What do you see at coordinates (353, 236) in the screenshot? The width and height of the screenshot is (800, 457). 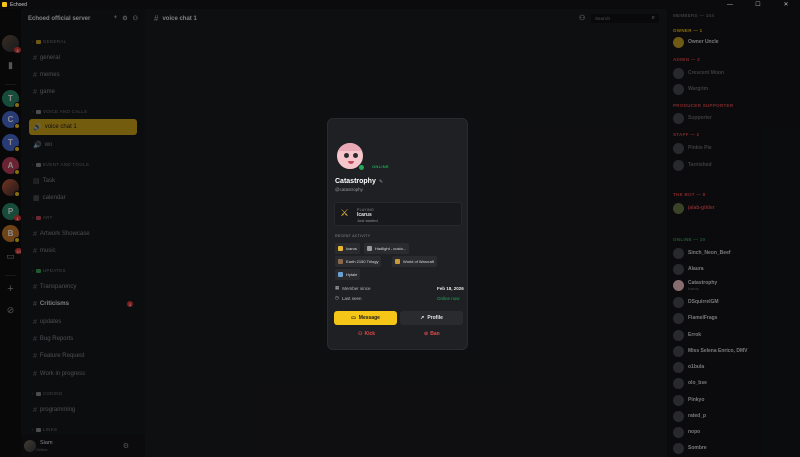 I see `recent-activity-label: RECENT ACTIVITY` at bounding box center [353, 236].